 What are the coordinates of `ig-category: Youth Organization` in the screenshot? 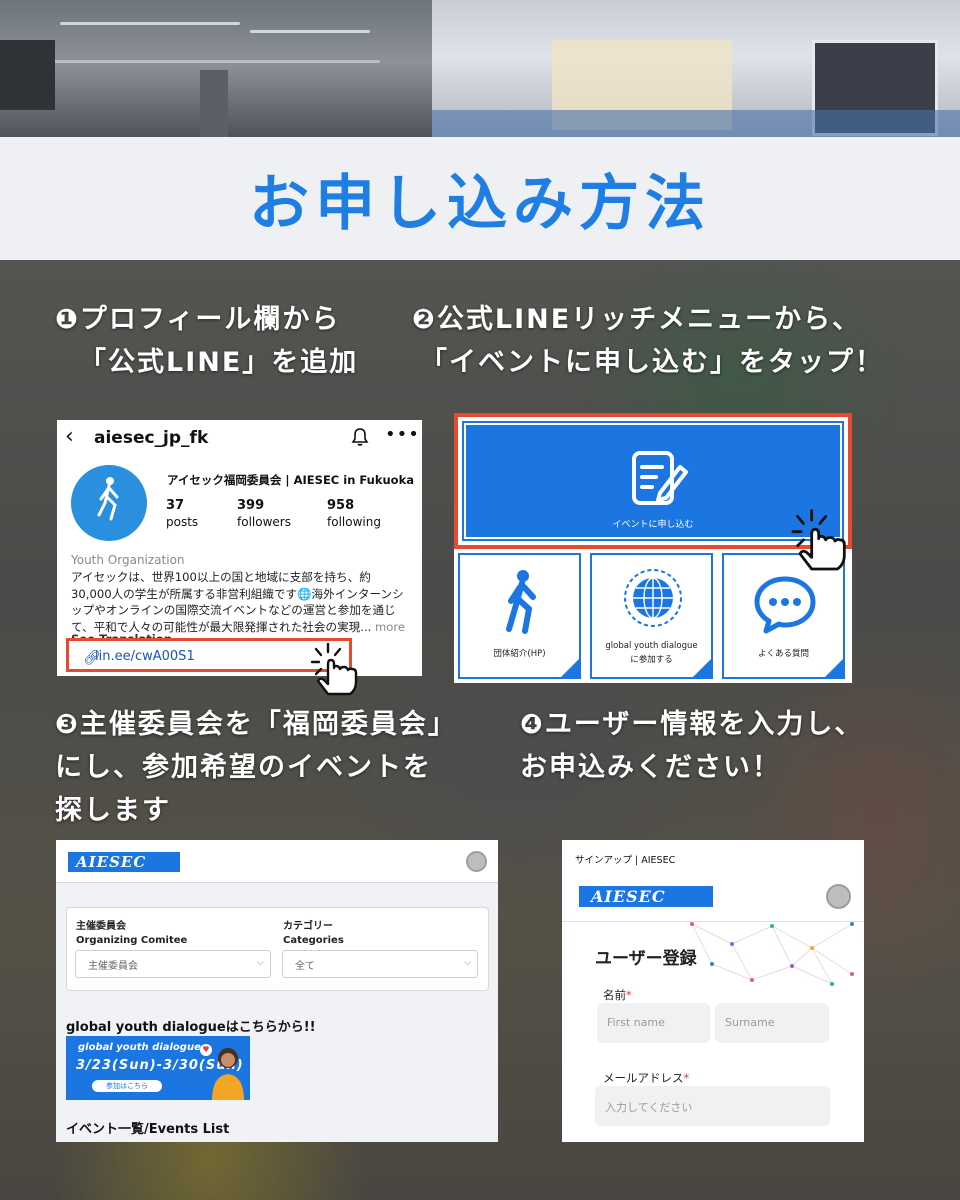 It's located at (128, 560).